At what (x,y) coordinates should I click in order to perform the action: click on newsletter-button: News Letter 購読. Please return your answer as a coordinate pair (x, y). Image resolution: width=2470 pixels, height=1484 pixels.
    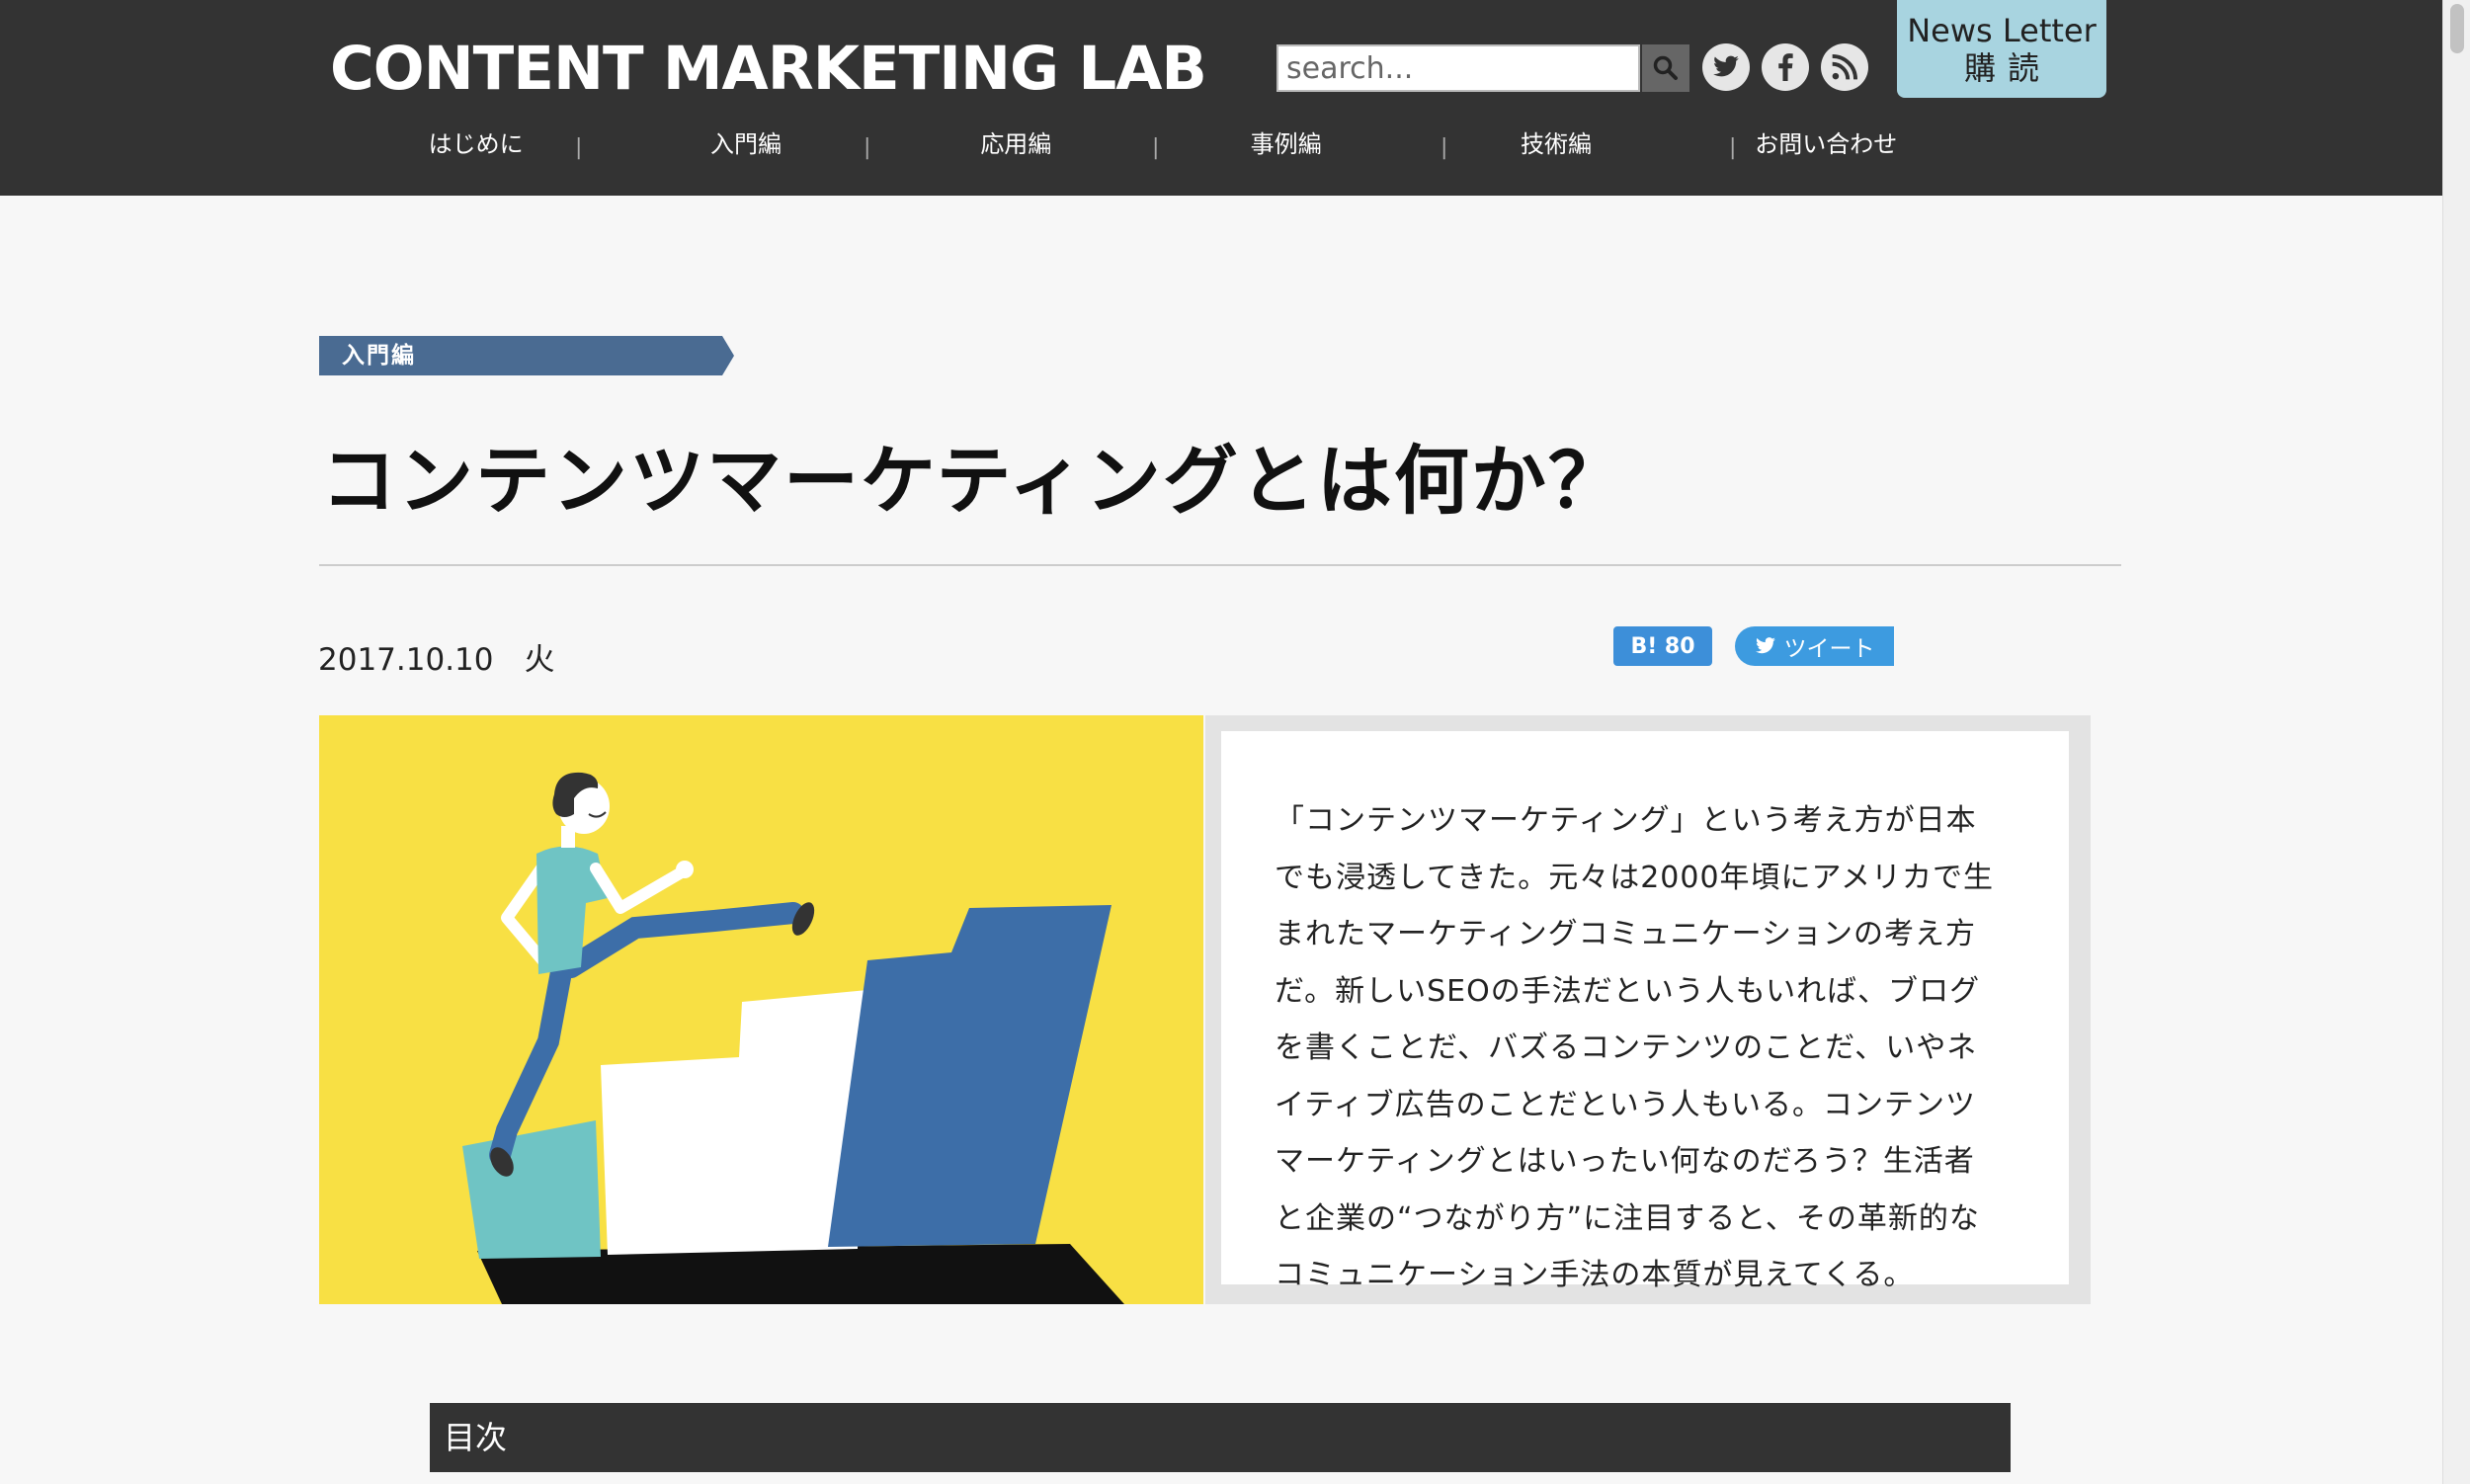
    Looking at the image, I should click on (2001, 49).